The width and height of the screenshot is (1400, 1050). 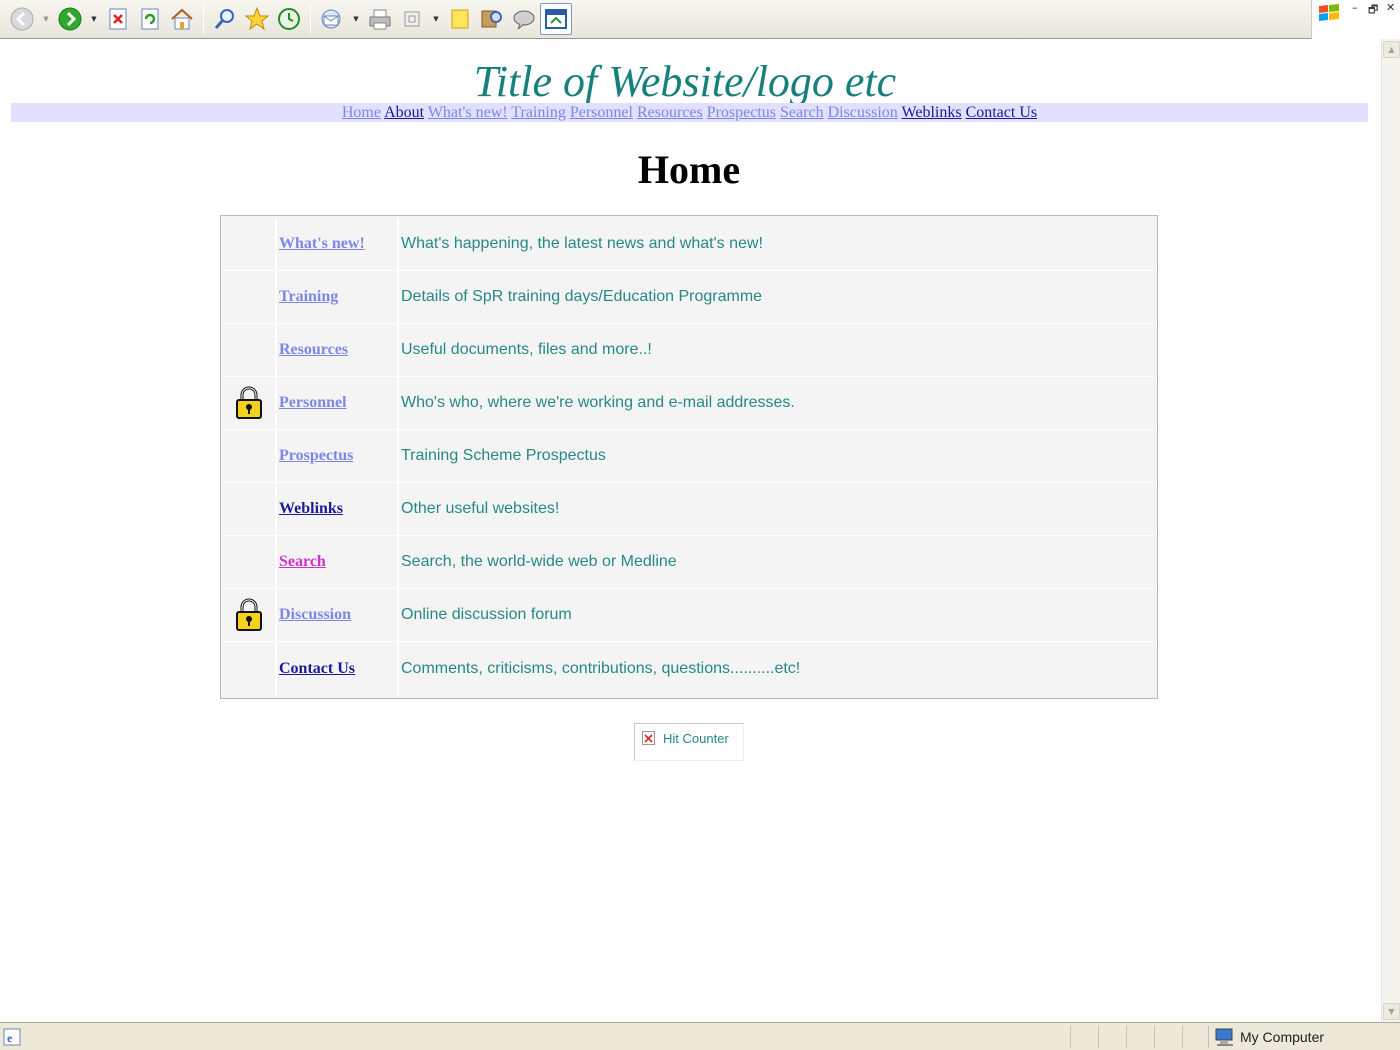 I want to click on restore-button: 🗗, so click(x=1373, y=10).